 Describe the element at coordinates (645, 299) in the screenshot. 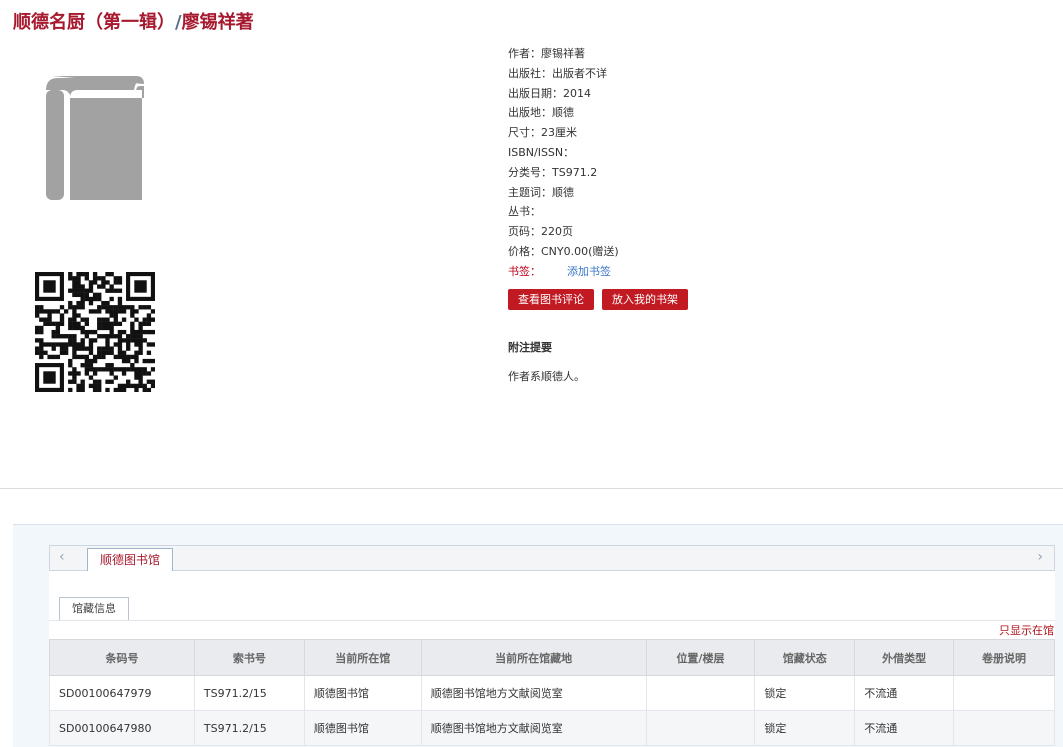

I see `add-to-shelf-button: 放入我的书架` at that location.